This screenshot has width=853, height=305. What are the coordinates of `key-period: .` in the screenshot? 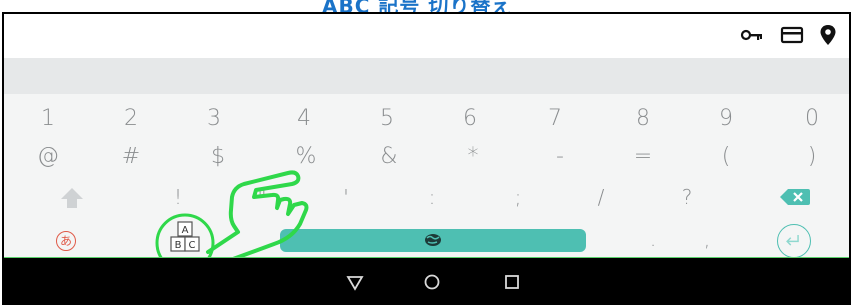 It's located at (653, 239).